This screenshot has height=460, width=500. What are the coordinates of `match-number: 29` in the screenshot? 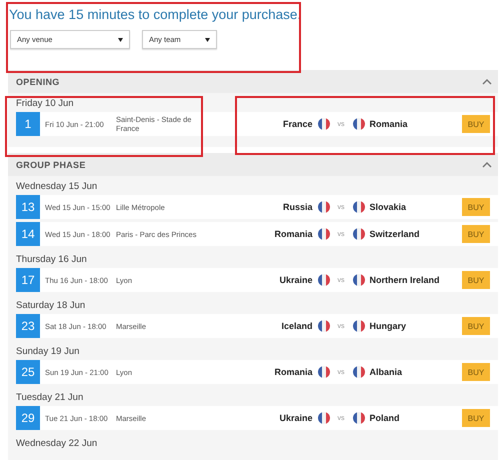 It's located at (28, 418).